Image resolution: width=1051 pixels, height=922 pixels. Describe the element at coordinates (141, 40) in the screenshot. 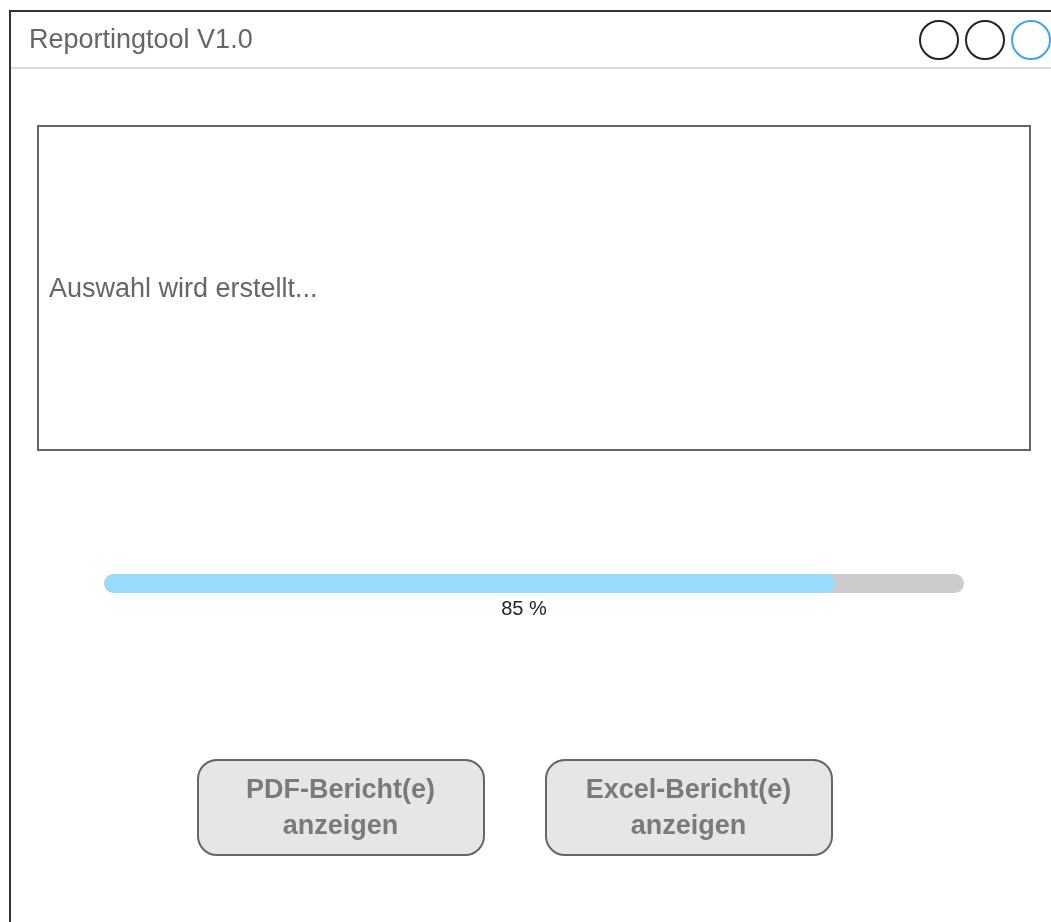

I see `window-title: Reportingtool V1.0` at that location.